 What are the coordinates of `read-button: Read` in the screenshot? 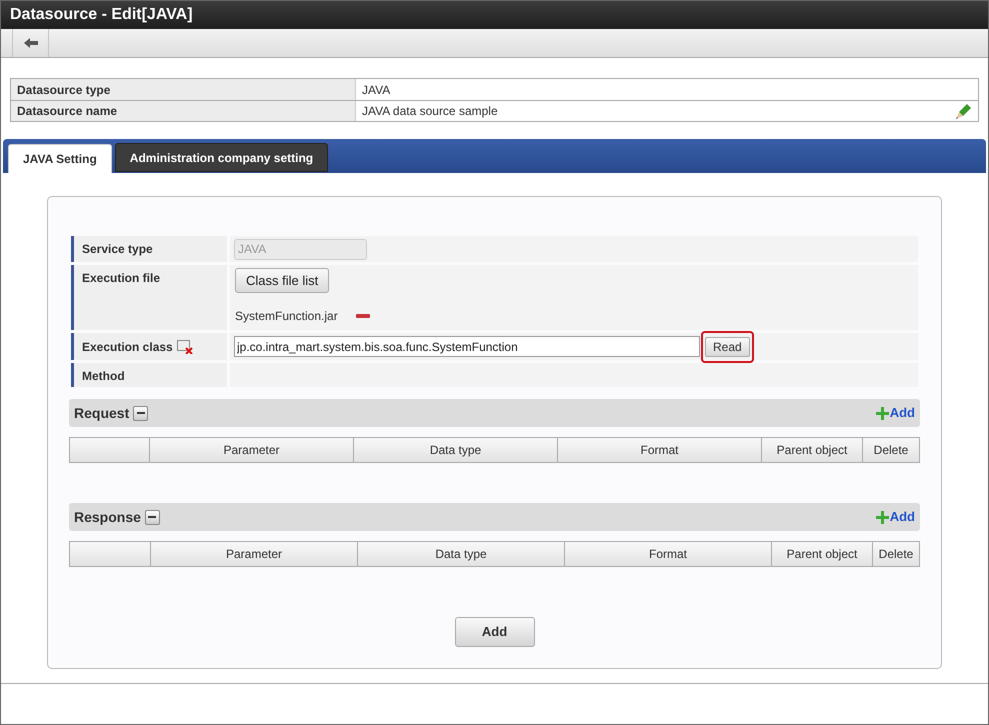 It's located at (727, 346).